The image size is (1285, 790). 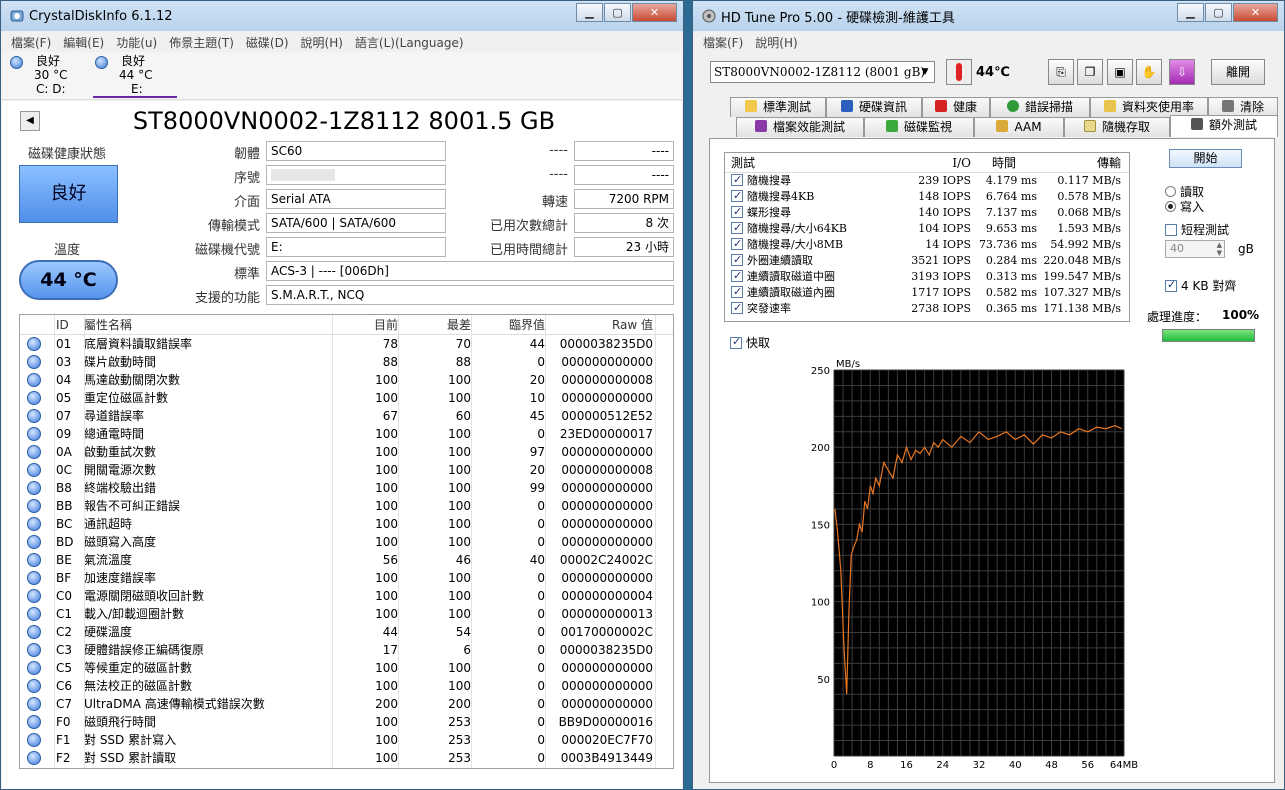 What do you see at coordinates (346, 506) in the screenshot?
I see `smart-row: BB 報告不可糾正錯誤 100 100 0 000000000000` at bounding box center [346, 506].